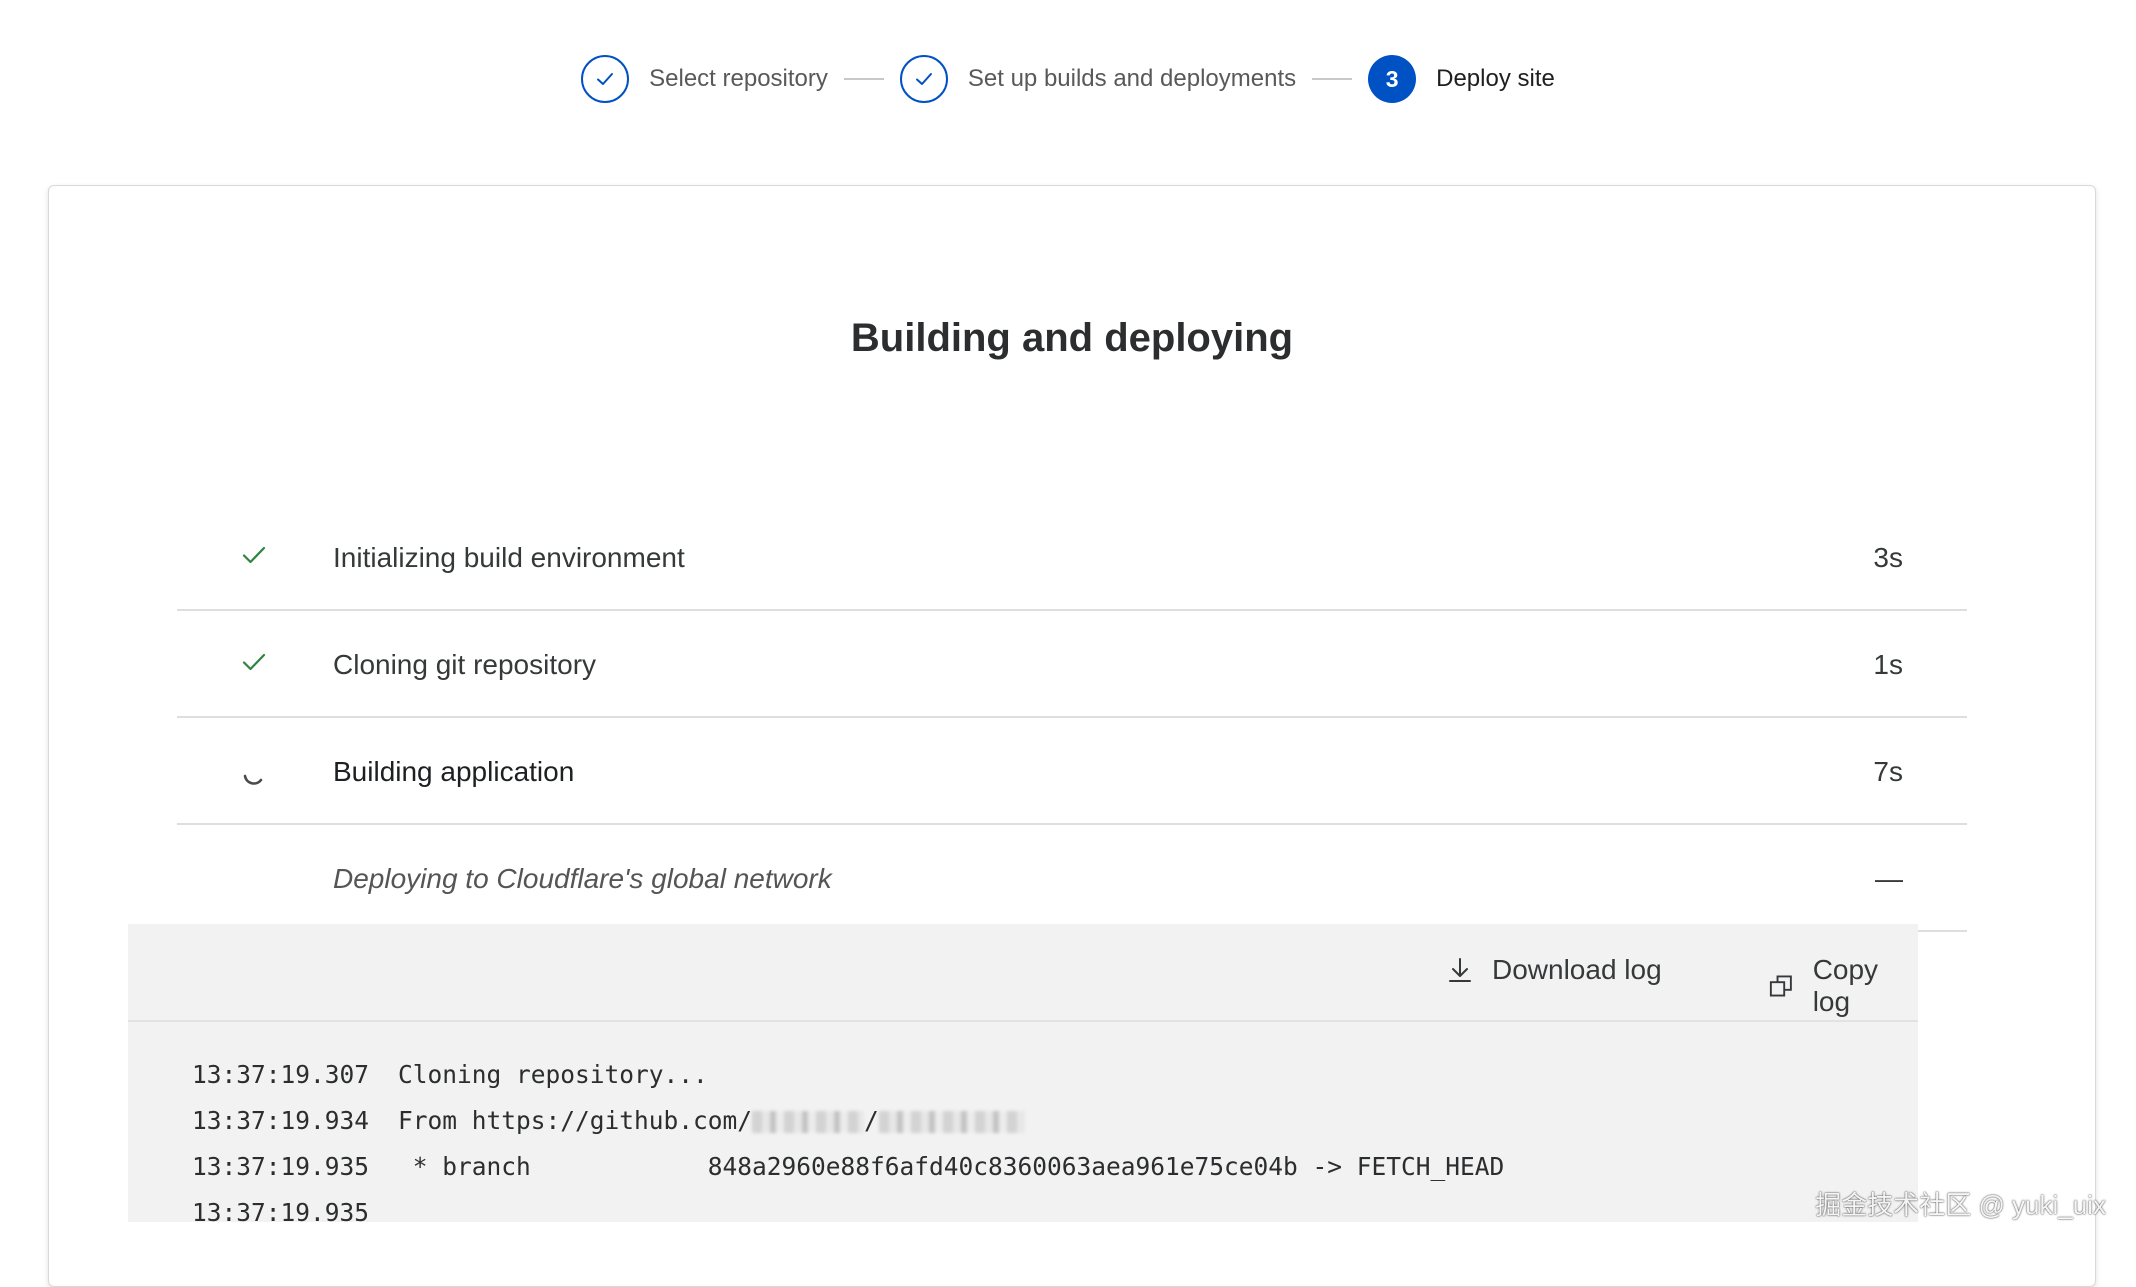 Image resolution: width=2136 pixels, height=1287 pixels. I want to click on build-step-label: Deploying to Cloudflare's global network, so click(582, 879).